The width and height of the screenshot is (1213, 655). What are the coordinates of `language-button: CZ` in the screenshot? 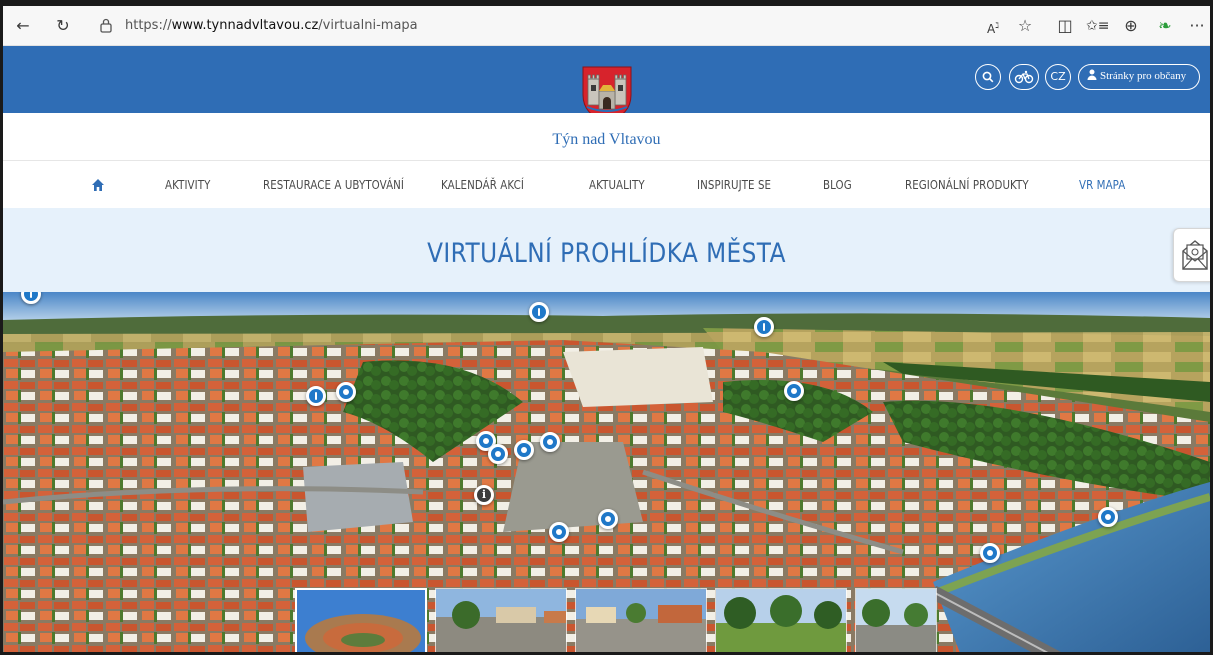 It's located at (1058, 77).